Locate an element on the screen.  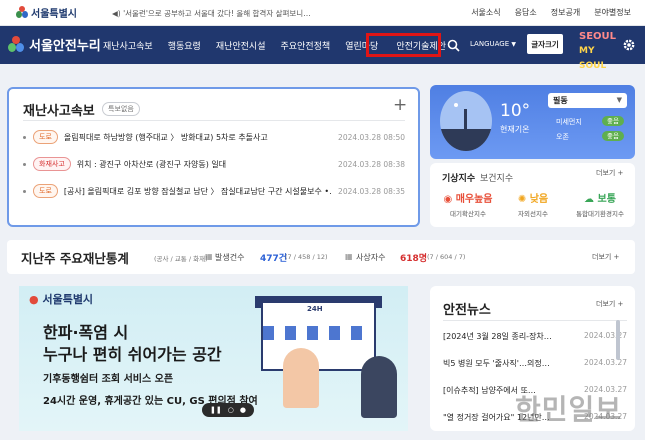
district-select: 필동 ▼ is located at coordinates (587, 100).